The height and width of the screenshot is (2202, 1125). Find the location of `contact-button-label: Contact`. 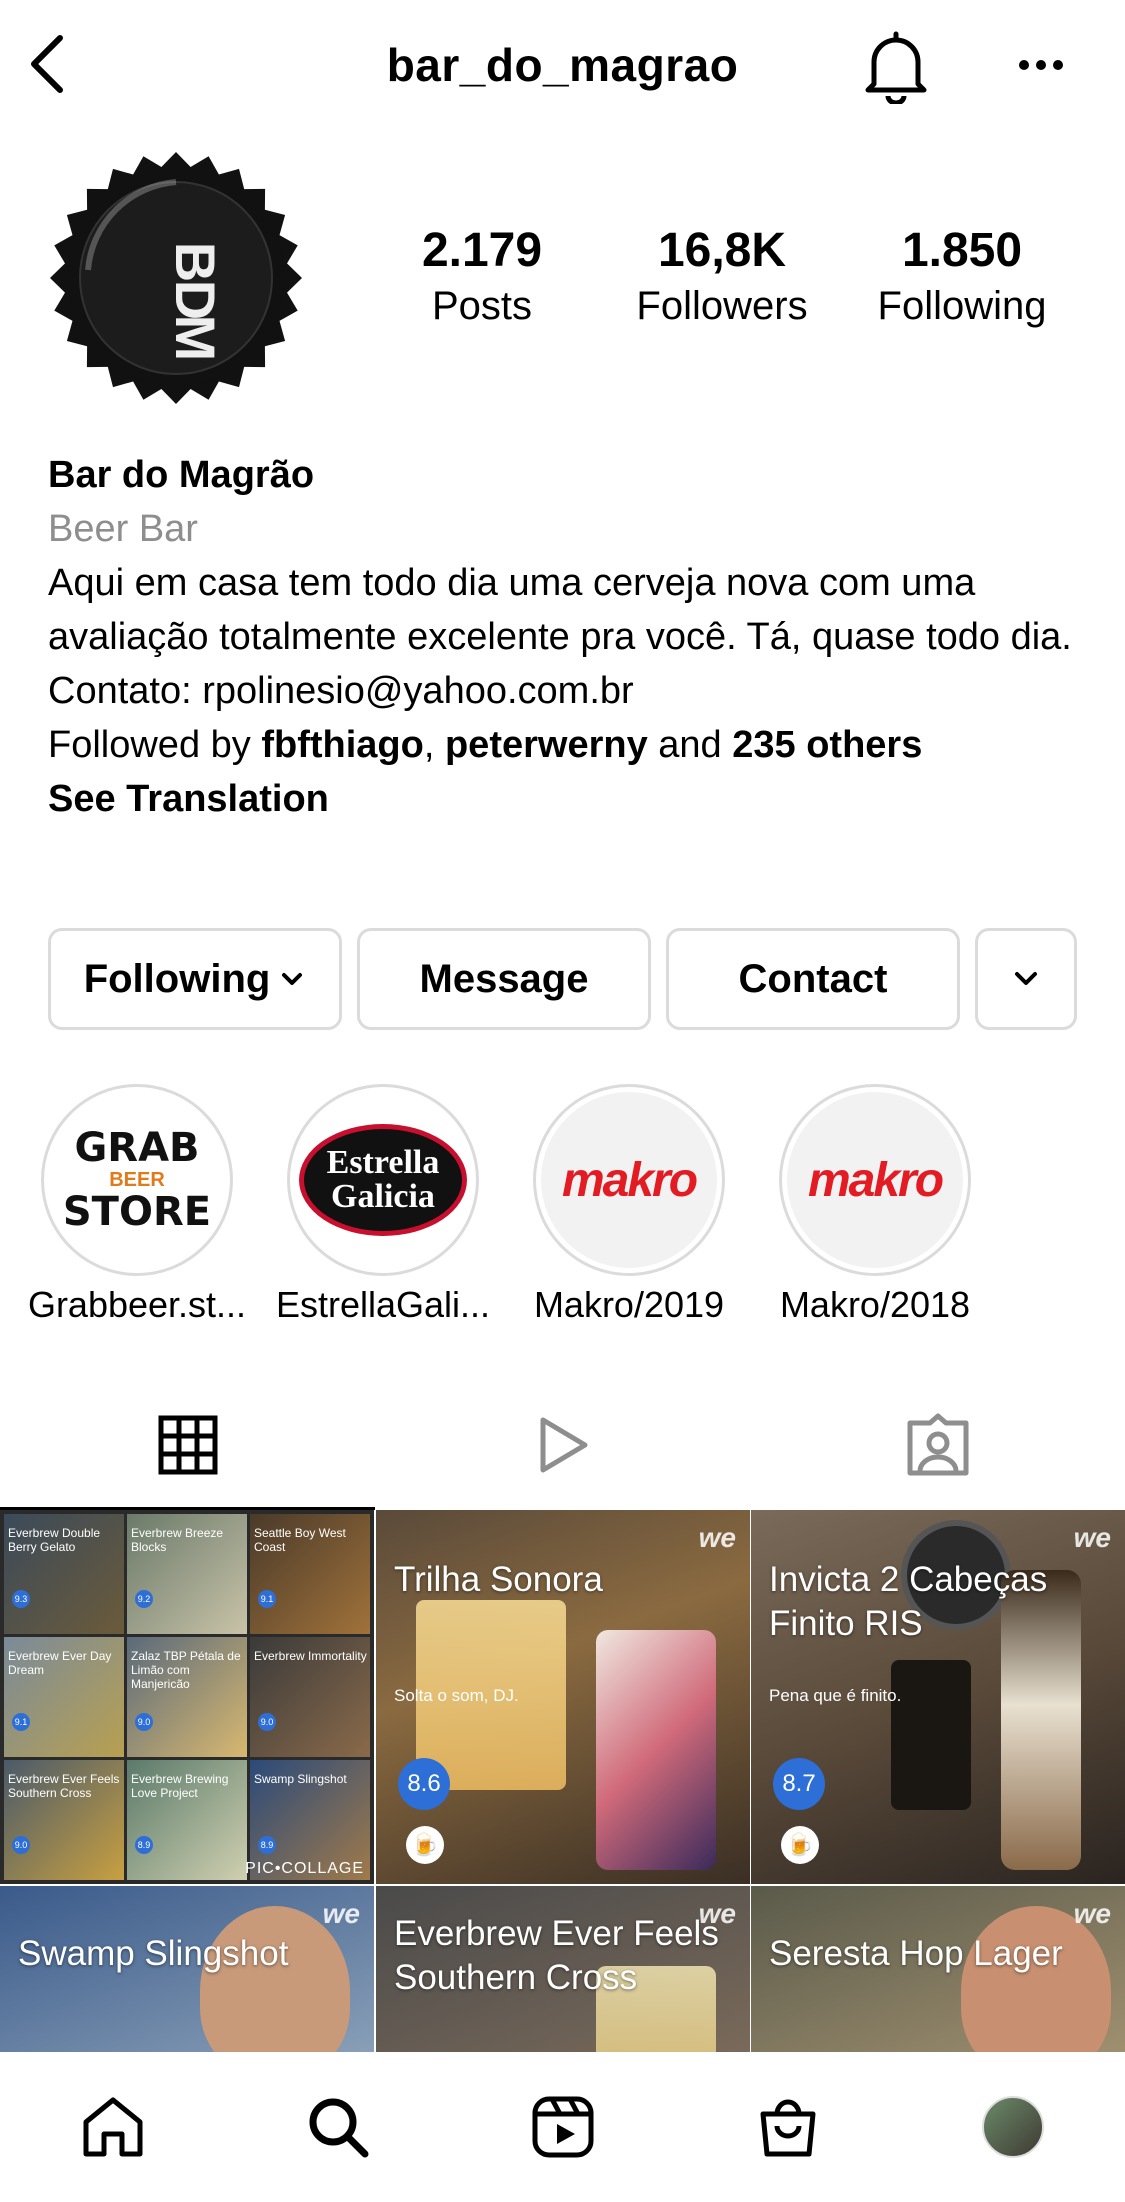

contact-button-label: Contact is located at coordinates (813, 978).